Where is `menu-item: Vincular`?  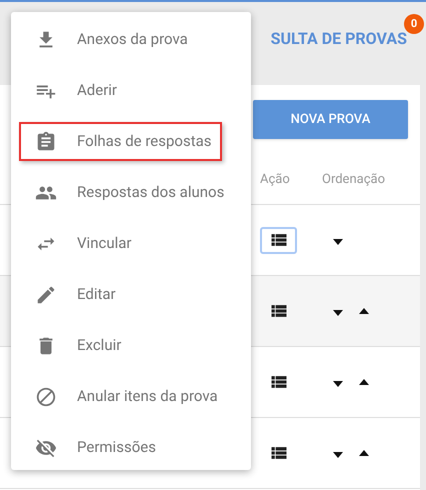
menu-item: Vincular is located at coordinates (80, 243).